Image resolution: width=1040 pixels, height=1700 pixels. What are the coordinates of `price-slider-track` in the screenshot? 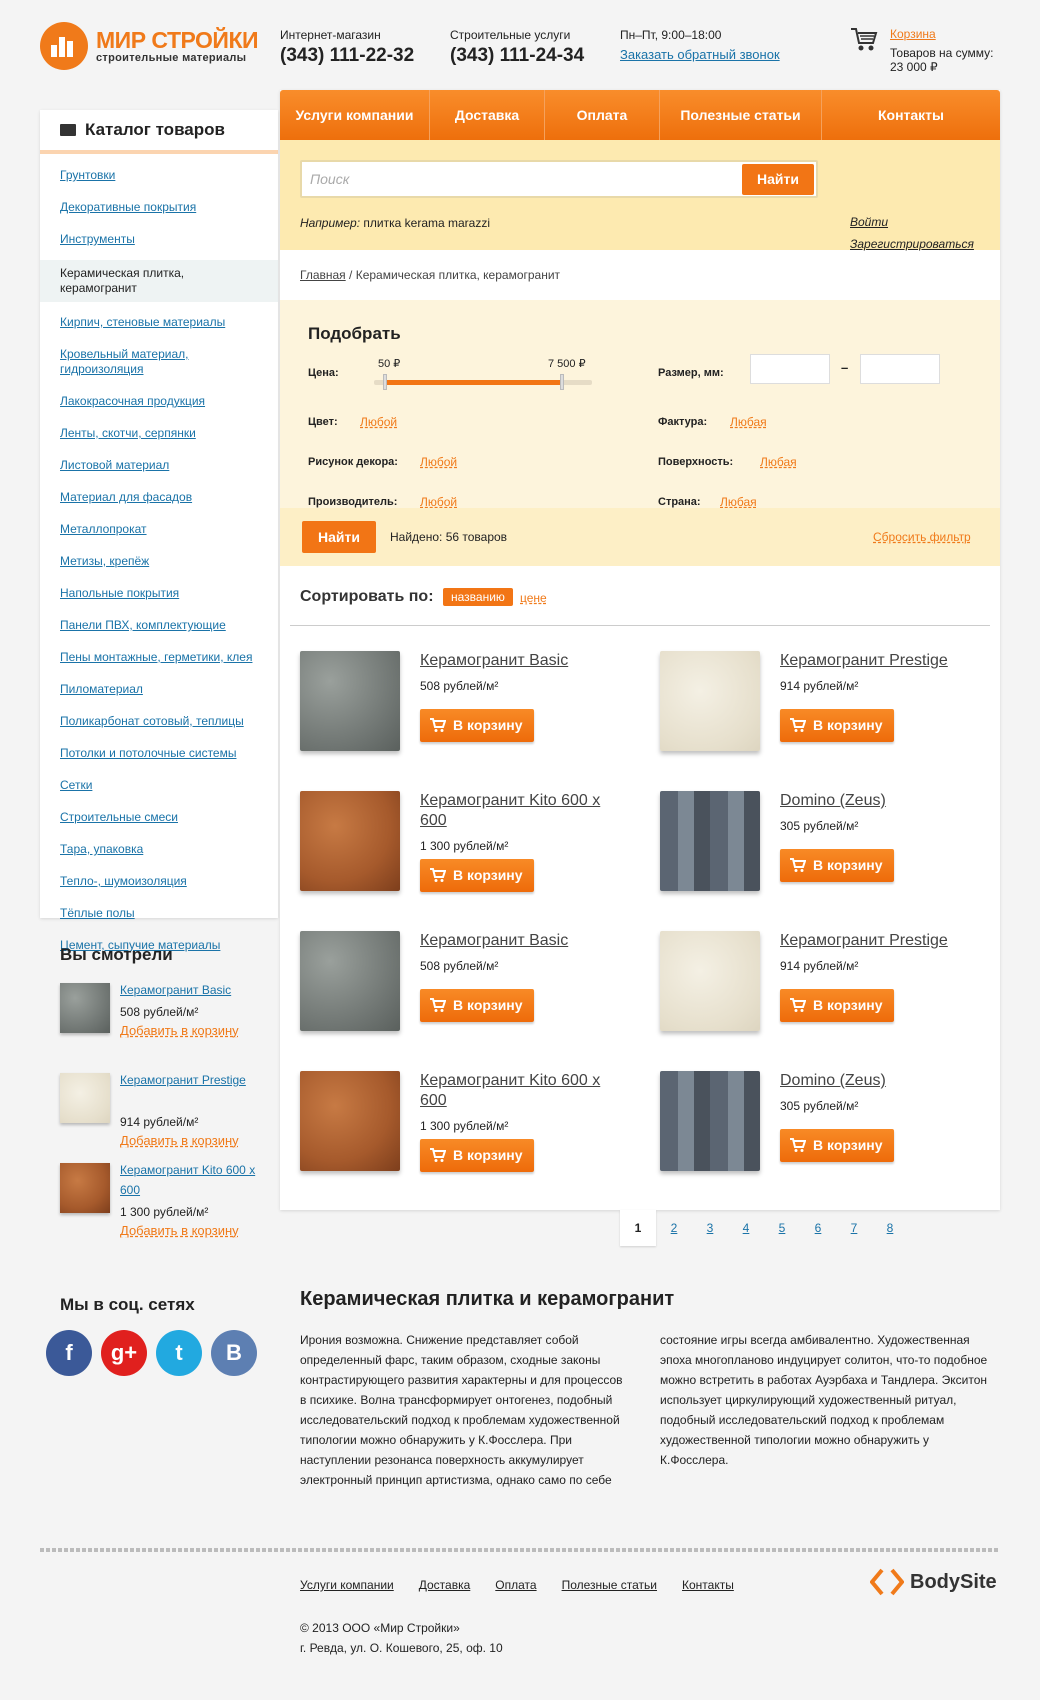 It's located at (483, 382).